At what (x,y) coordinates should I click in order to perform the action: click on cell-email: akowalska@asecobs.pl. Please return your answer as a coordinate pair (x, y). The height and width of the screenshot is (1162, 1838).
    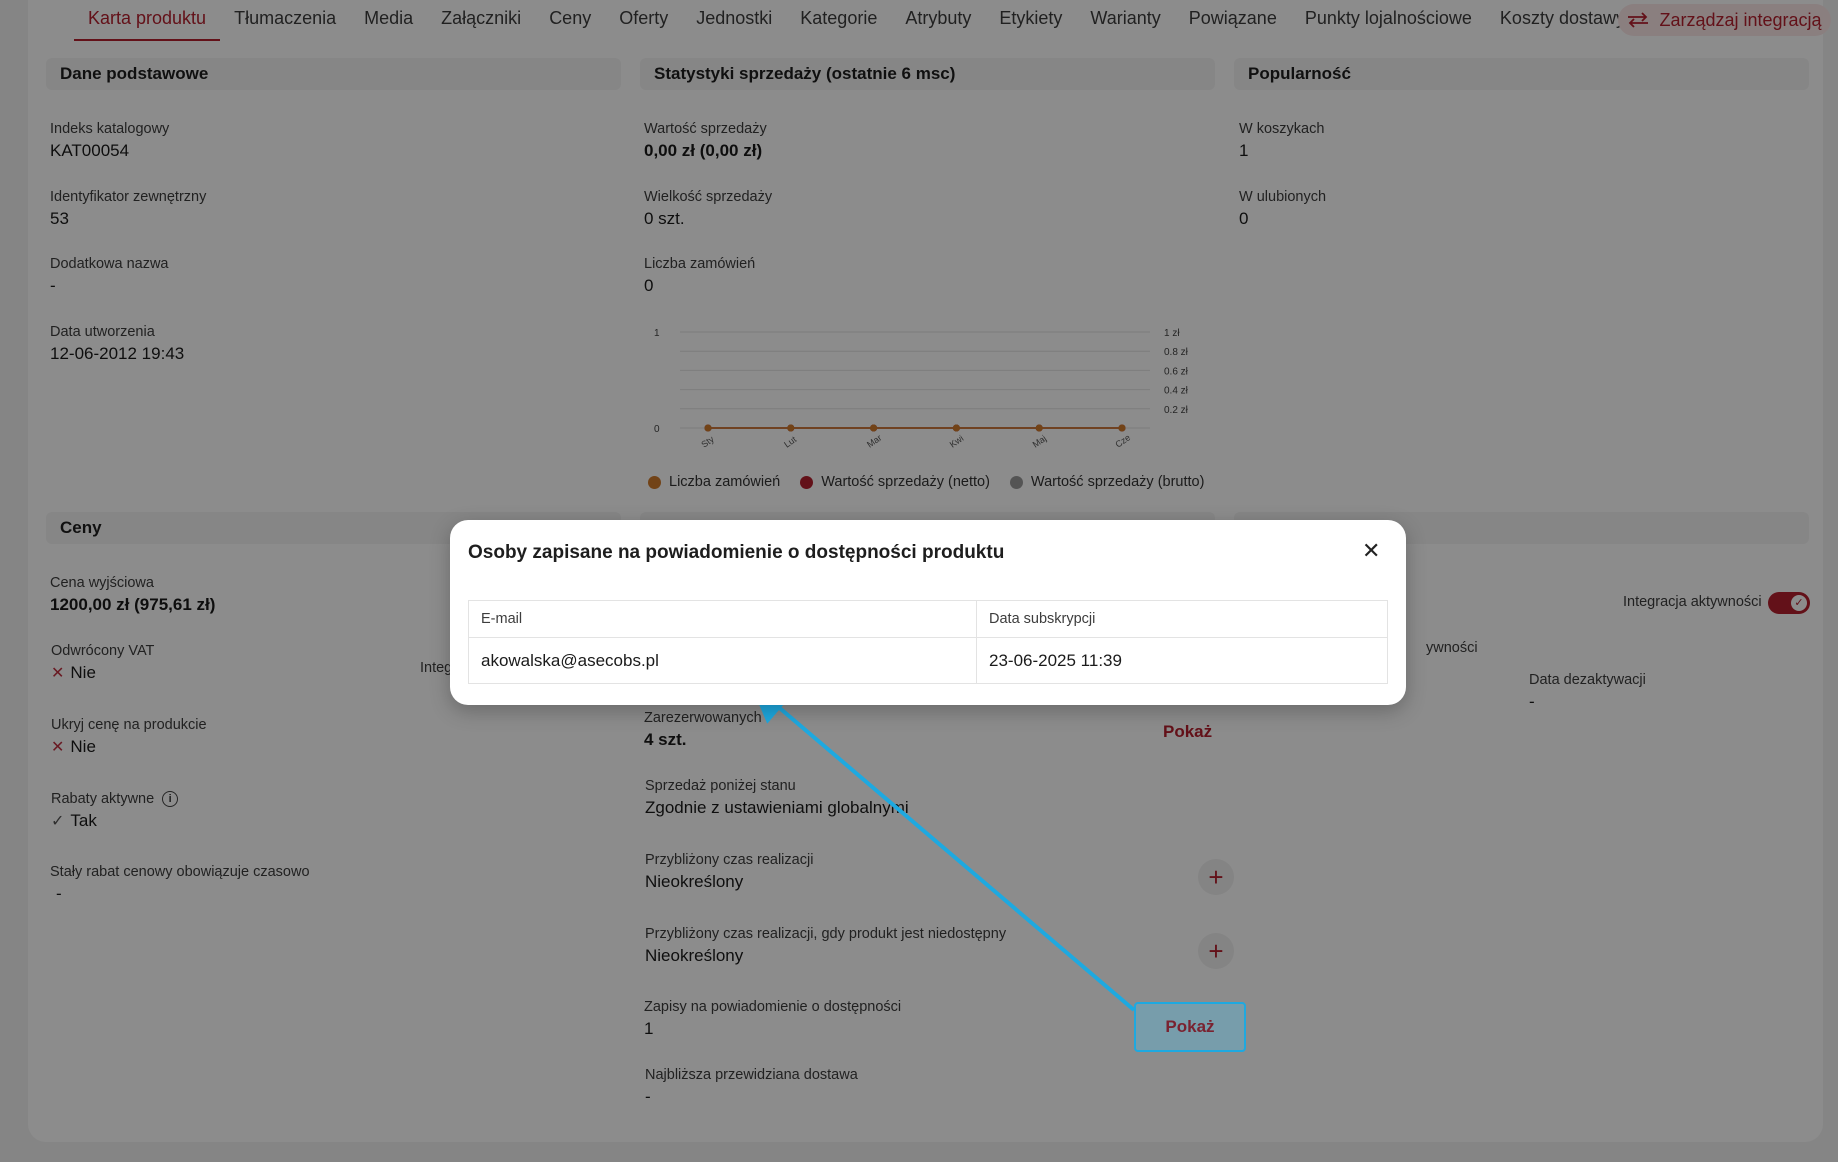
    Looking at the image, I should click on (722, 660).